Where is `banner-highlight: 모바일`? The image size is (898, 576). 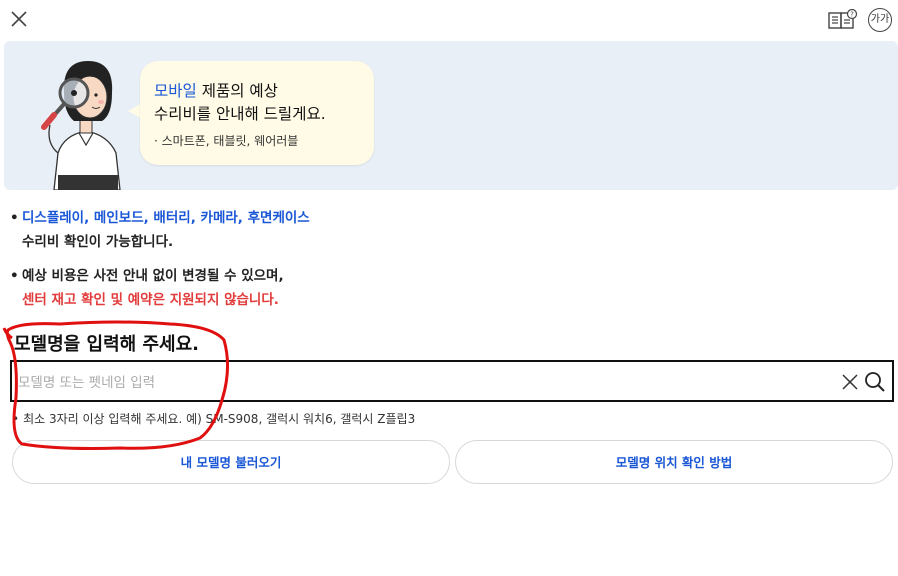 banner-highlight: 모바일 is located at coordinates (175, 91).